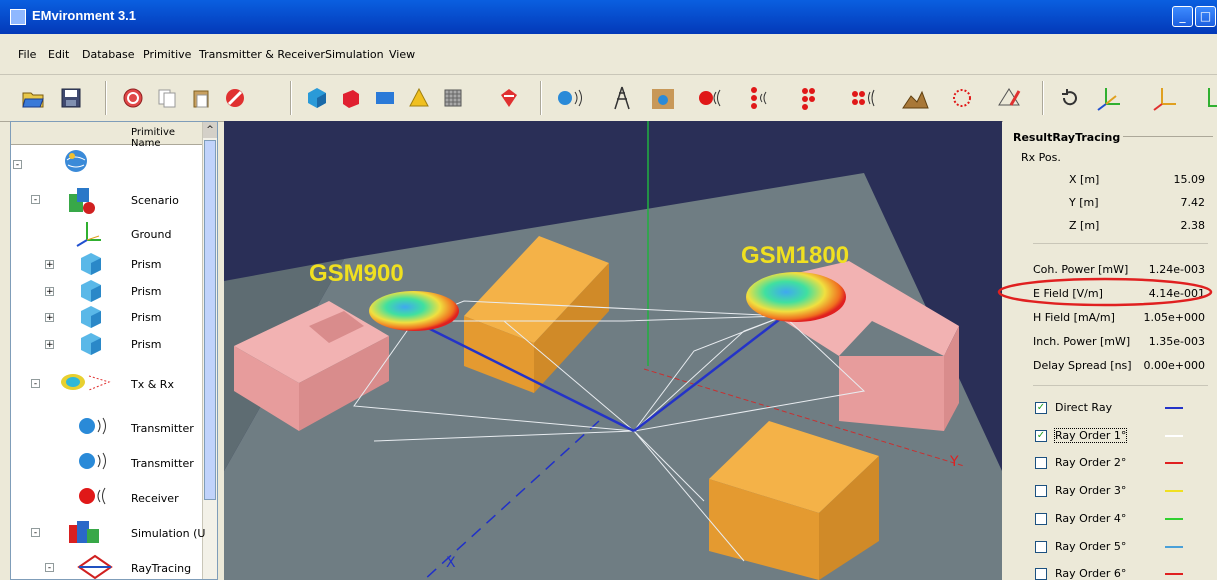 Image resolution: width=1217 pixels, height=580 pixels. Describe the element at coordinates (33, 98) in the screenshot. I see `open-icon` at that location.